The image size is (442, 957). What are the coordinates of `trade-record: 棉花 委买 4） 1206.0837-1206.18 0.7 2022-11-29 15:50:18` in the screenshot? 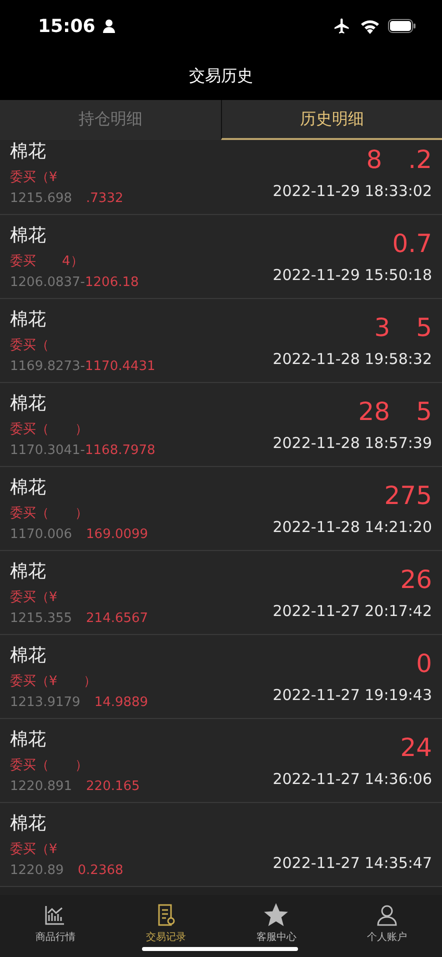 It's located at (221, 257).